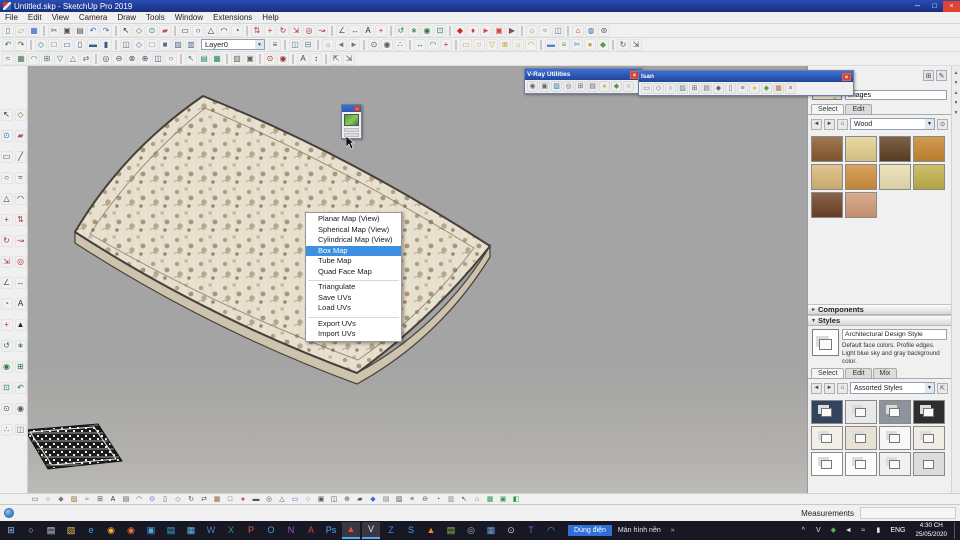  I want to click on isan-icon-2: ◇, so click(658, 88).